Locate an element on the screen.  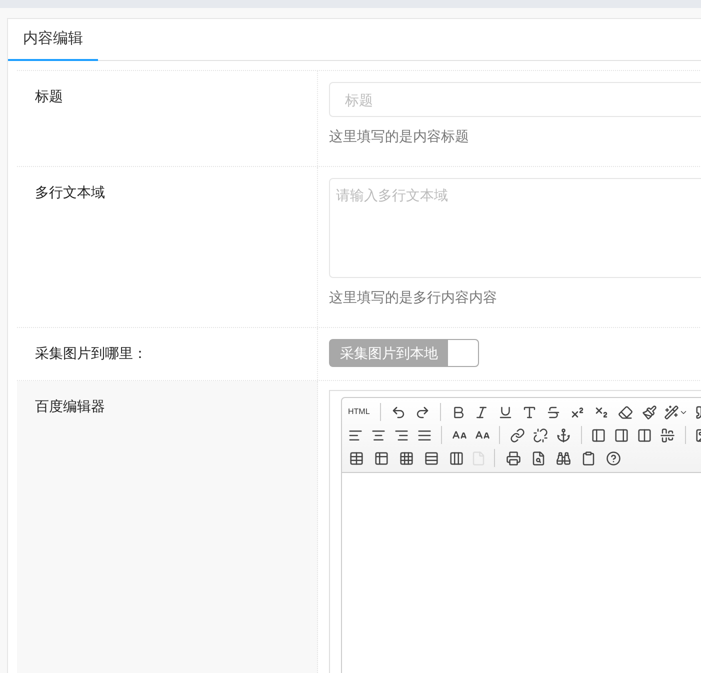
field-label: 多行文本域 is located at coordinates (70, 192).